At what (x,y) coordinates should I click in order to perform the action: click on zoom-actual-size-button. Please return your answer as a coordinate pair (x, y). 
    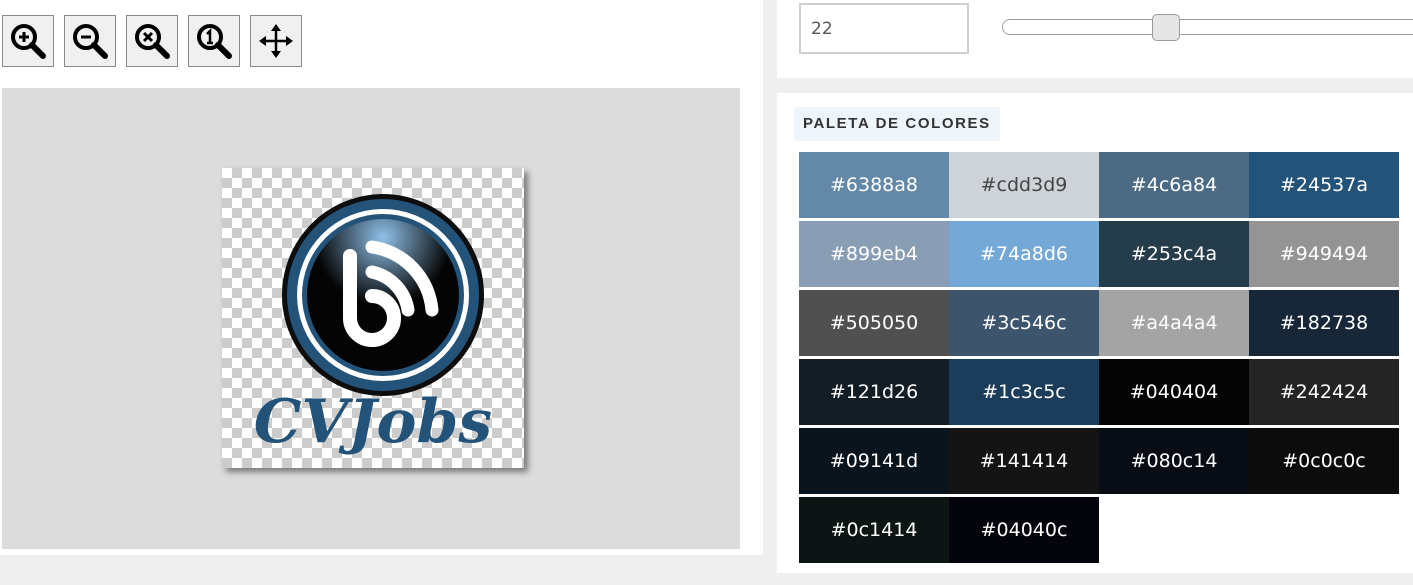
    Looking at the image, I should click on (214, 41).